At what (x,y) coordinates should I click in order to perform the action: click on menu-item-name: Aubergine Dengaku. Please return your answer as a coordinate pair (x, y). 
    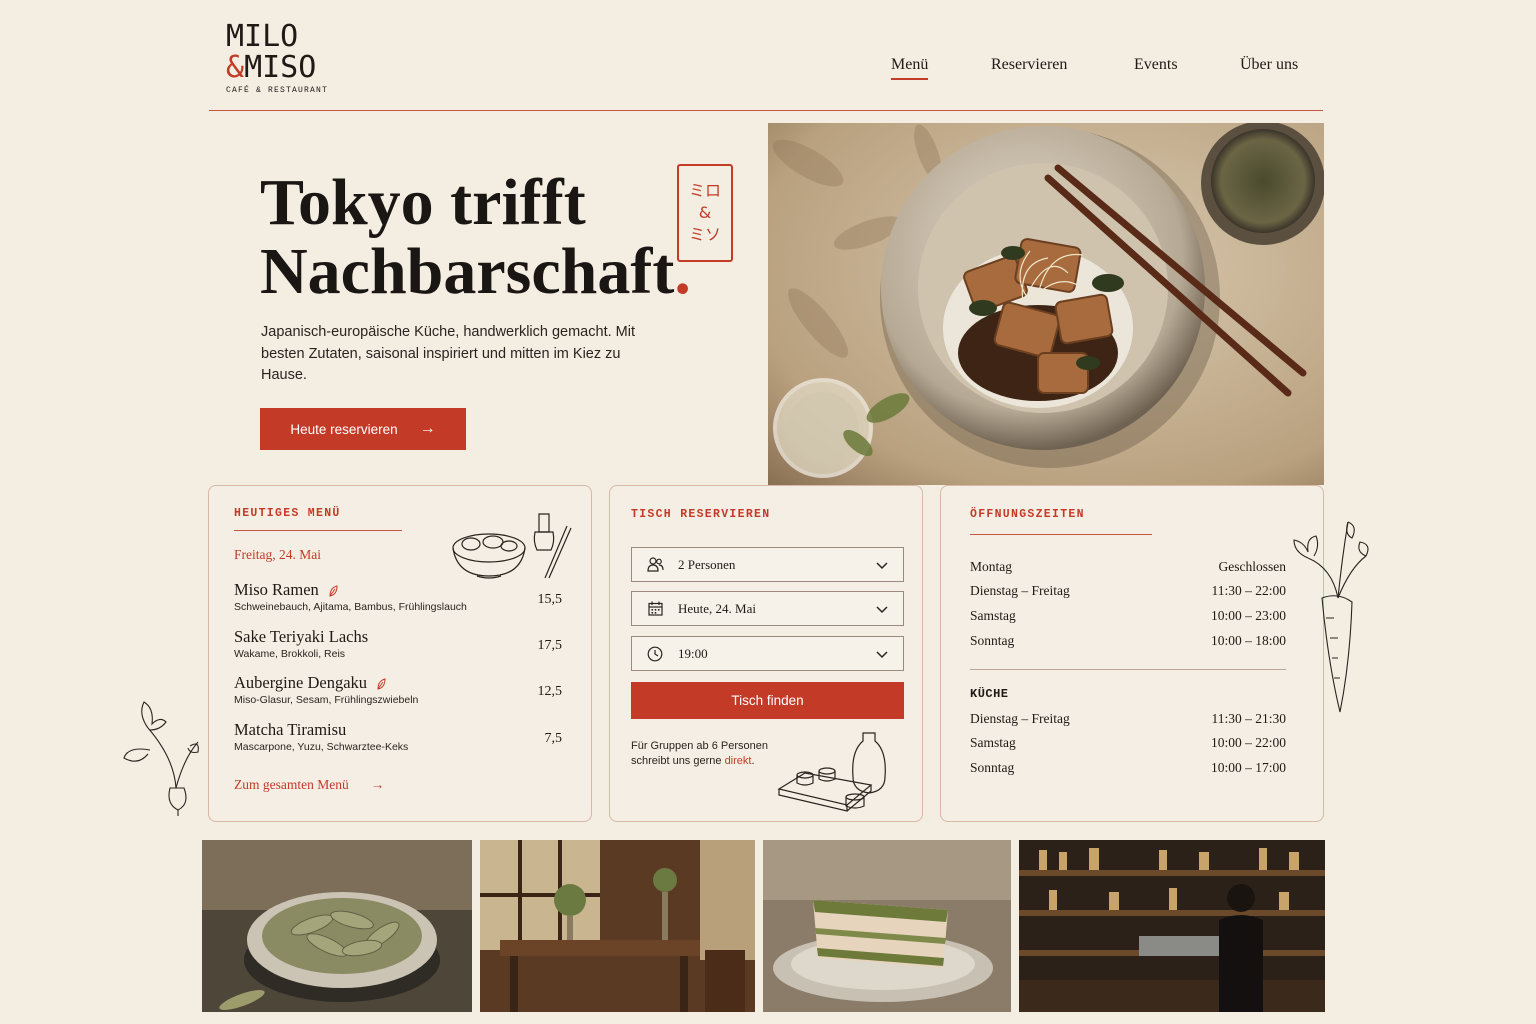
    Looking at the image, I should click on (301, 682).